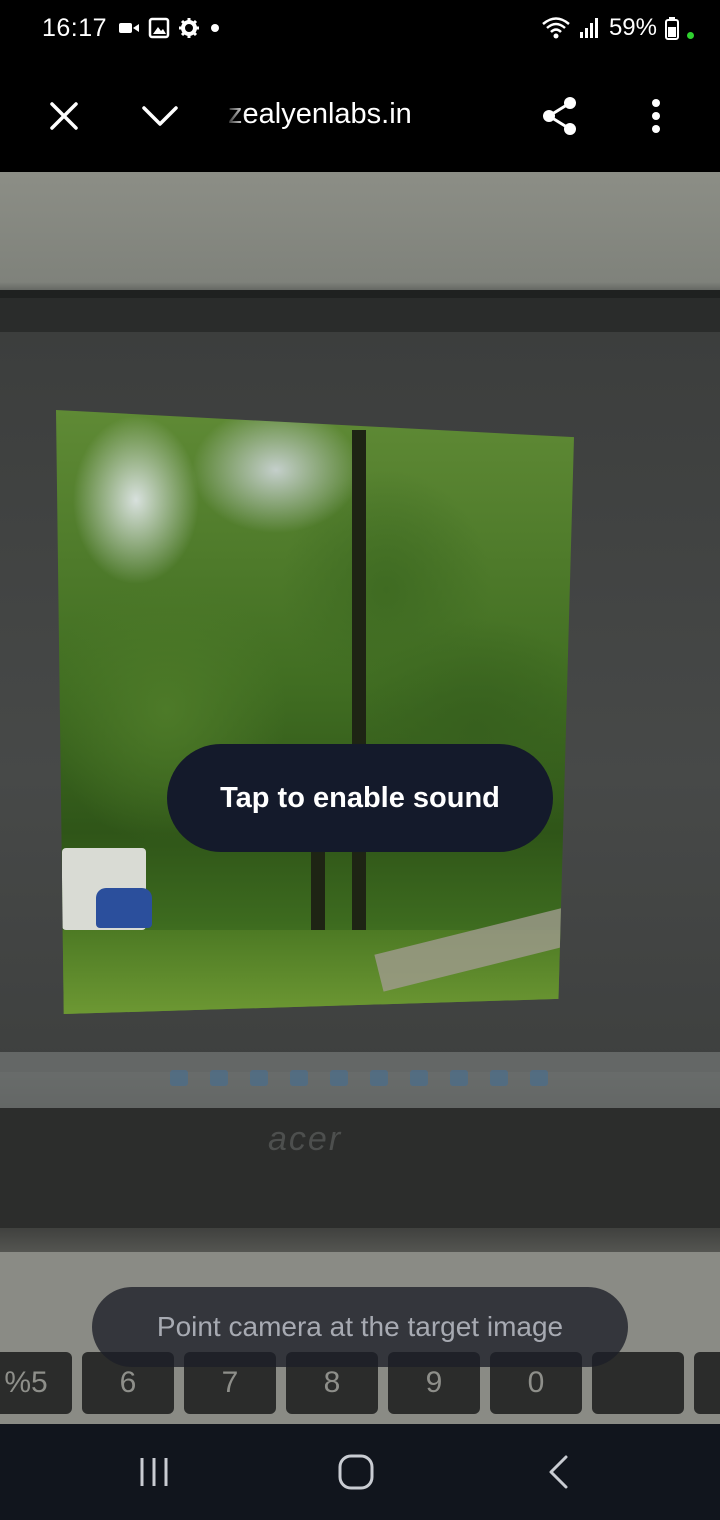 The height and width of the screenshot is (1520, 720). What do you see at coordinates (235, 115) in the screenshot?
I see `url-fade` at bounding box center [235, 115].